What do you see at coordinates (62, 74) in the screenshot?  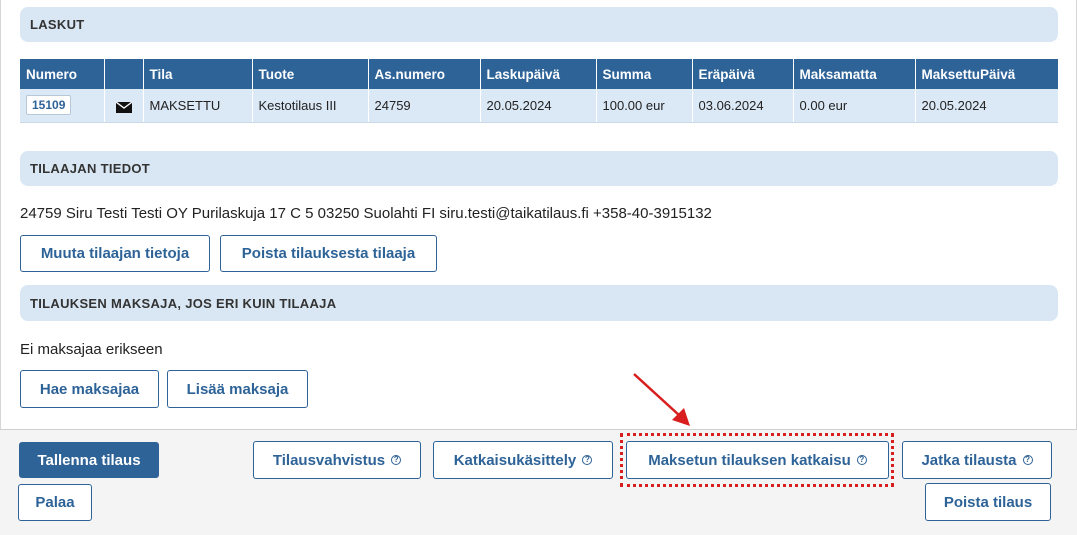 I see `col-numero: Numero` at bounding box center [62, 74].